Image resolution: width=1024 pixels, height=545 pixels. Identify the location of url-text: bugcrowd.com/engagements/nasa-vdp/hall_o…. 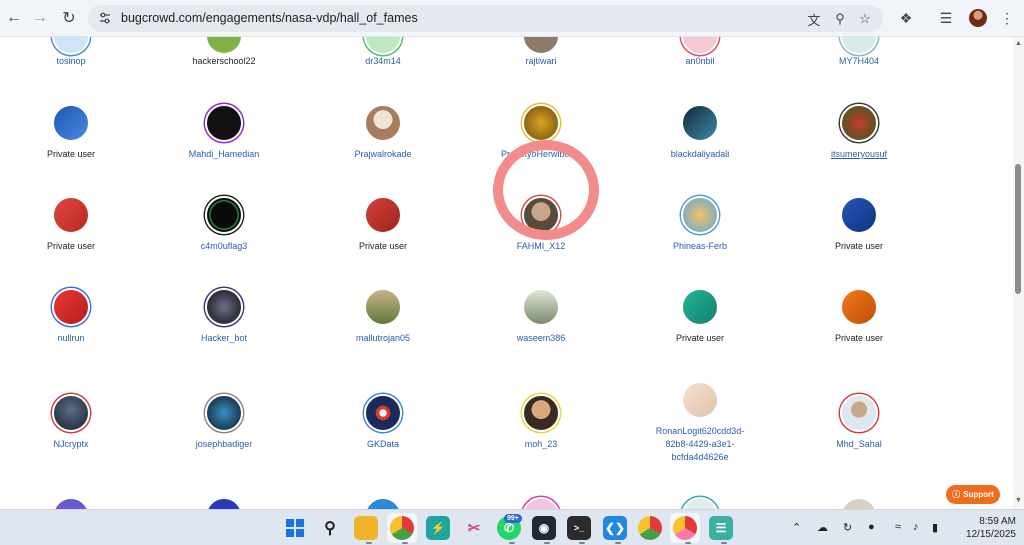
(269, 18).